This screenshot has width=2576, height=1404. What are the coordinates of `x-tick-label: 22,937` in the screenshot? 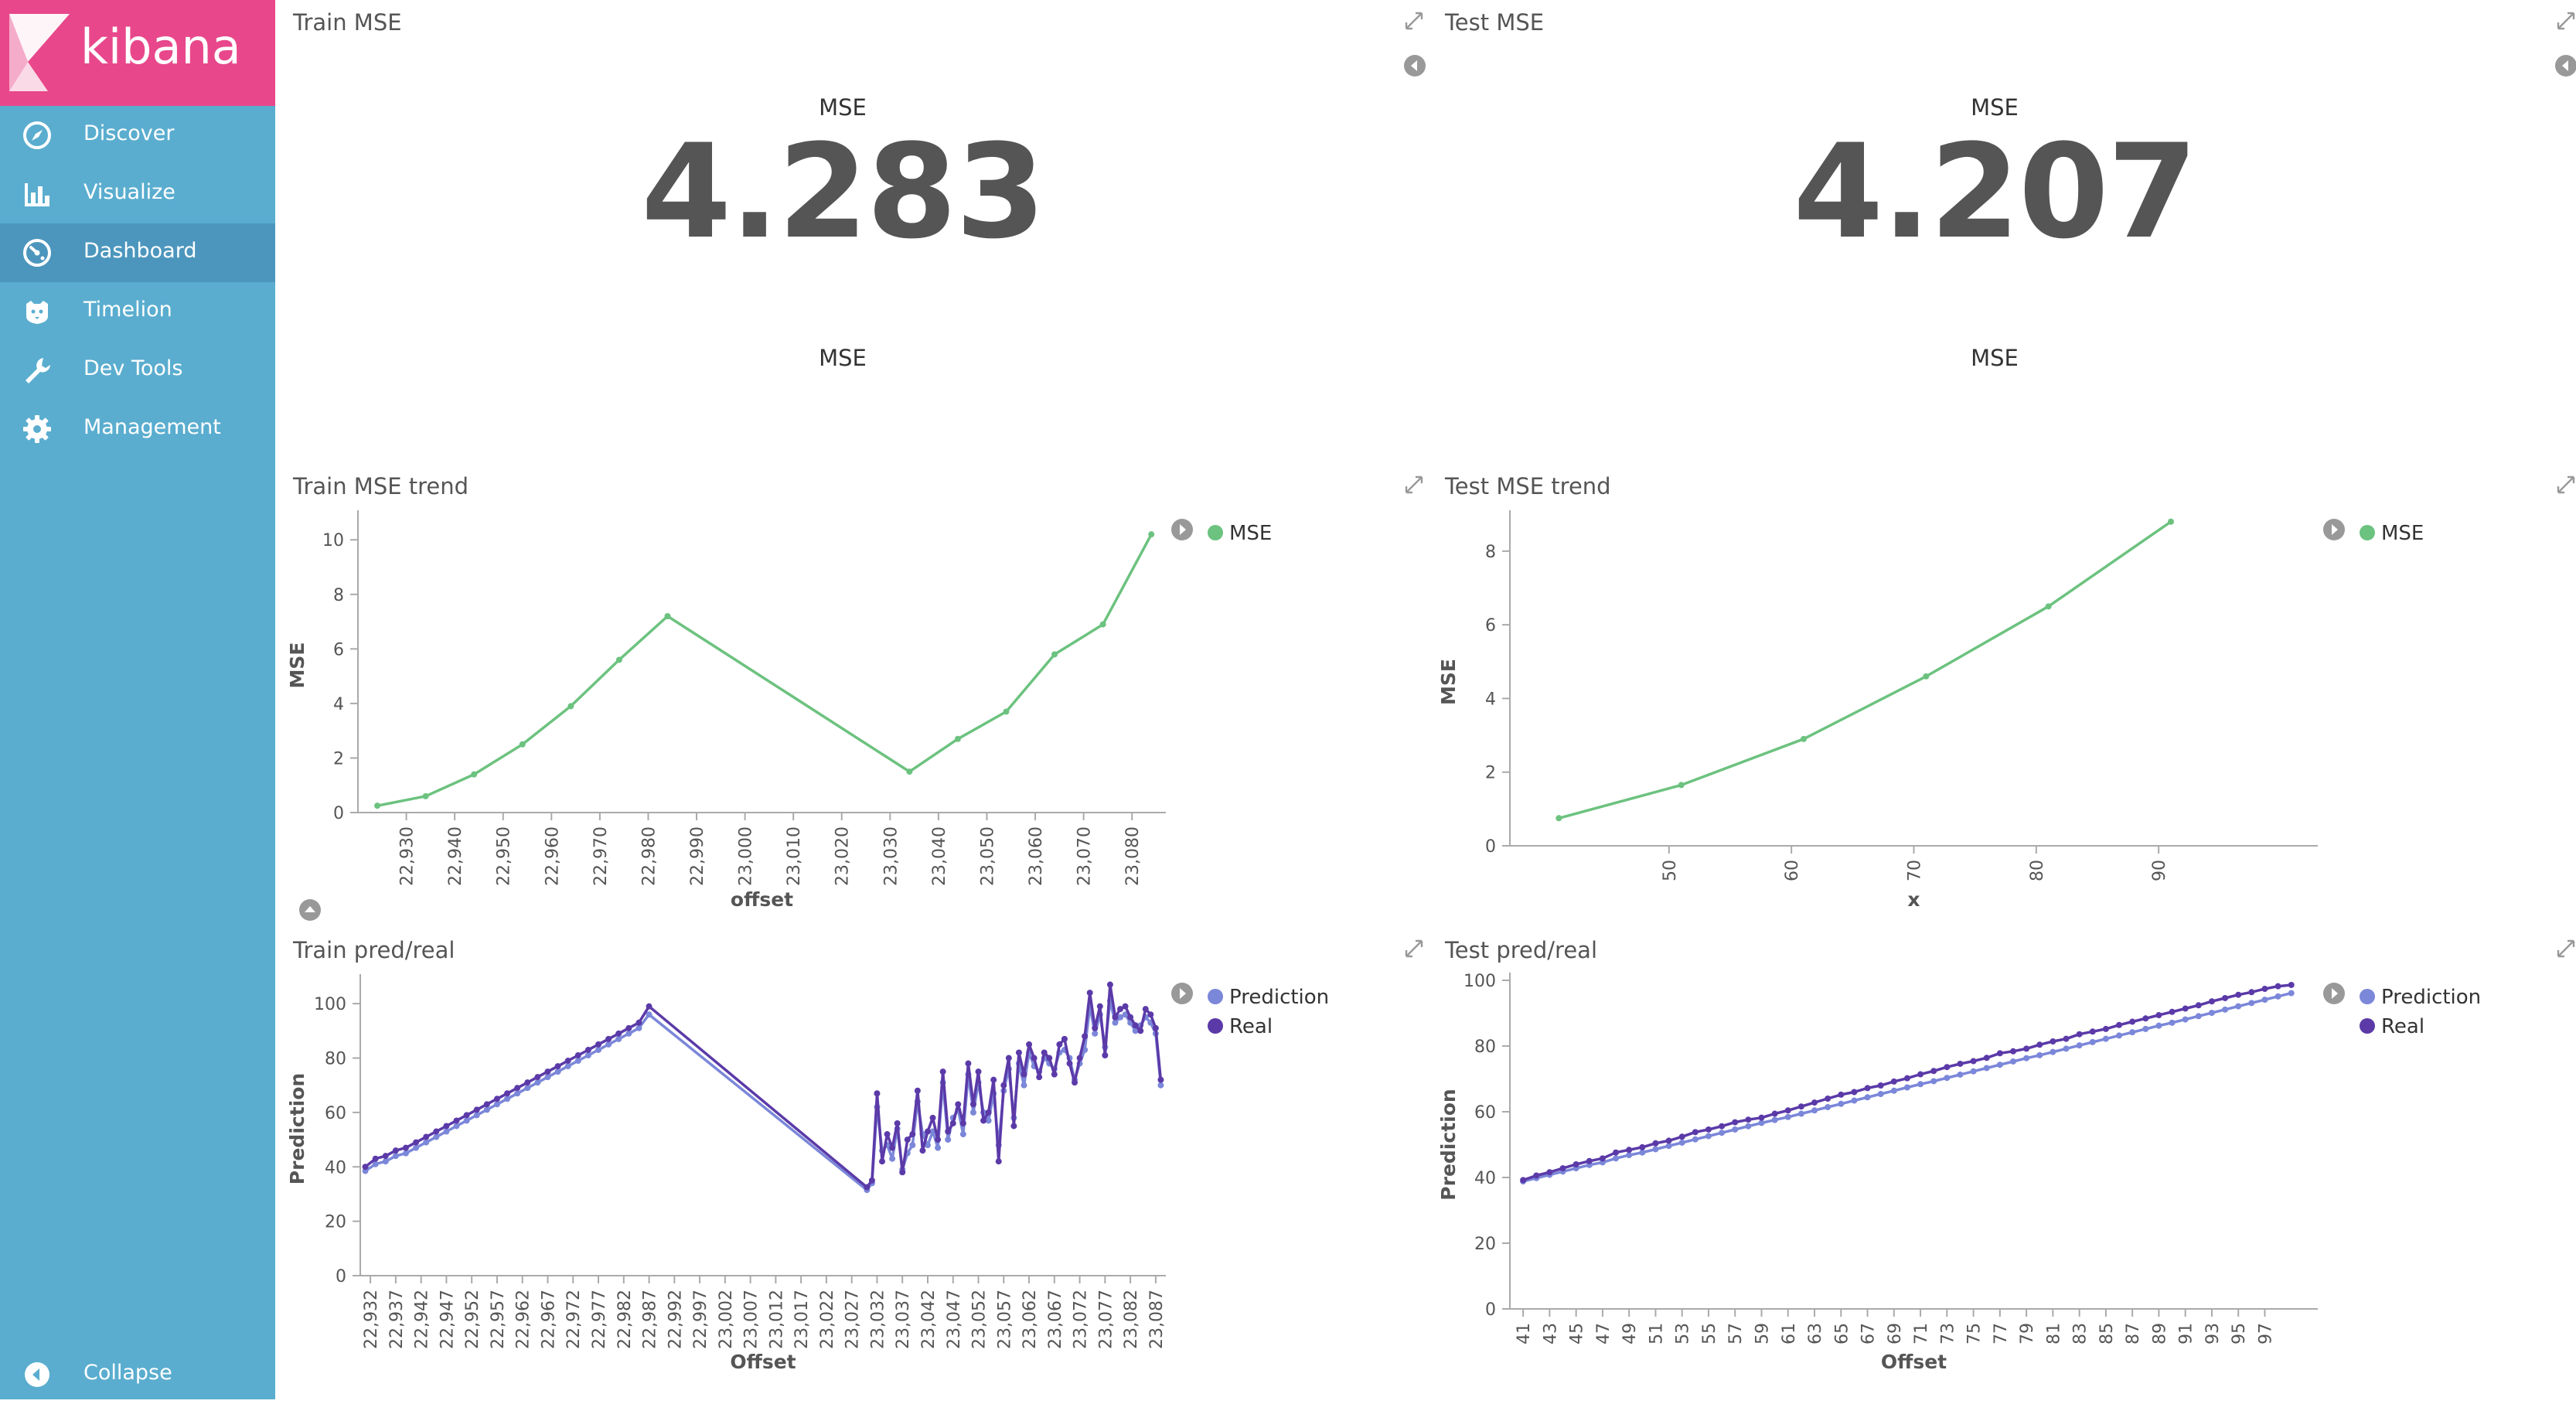 It's located at (397, 1319).